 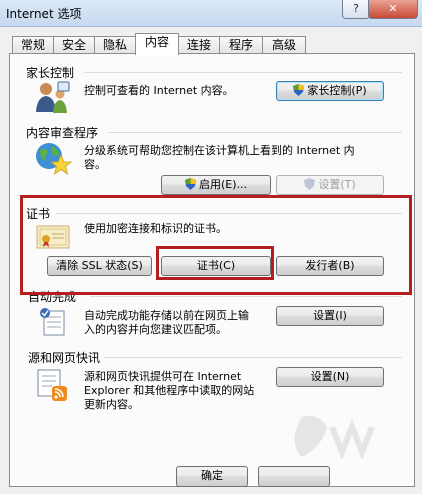 I want to click on autocomplete-settings-button: 设置(I), so click(x=330, y=316).